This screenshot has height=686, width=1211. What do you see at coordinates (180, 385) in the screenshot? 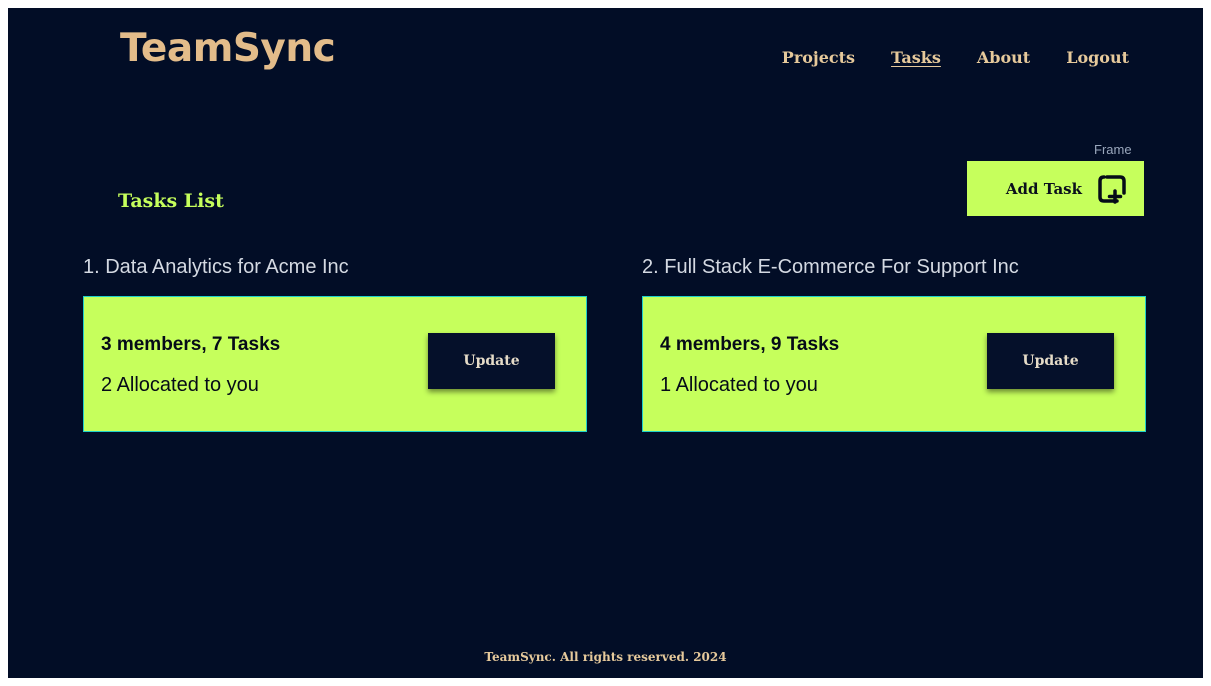
I see `project-allocated: 2 Allocated to you` at bounding box center [180, 385].